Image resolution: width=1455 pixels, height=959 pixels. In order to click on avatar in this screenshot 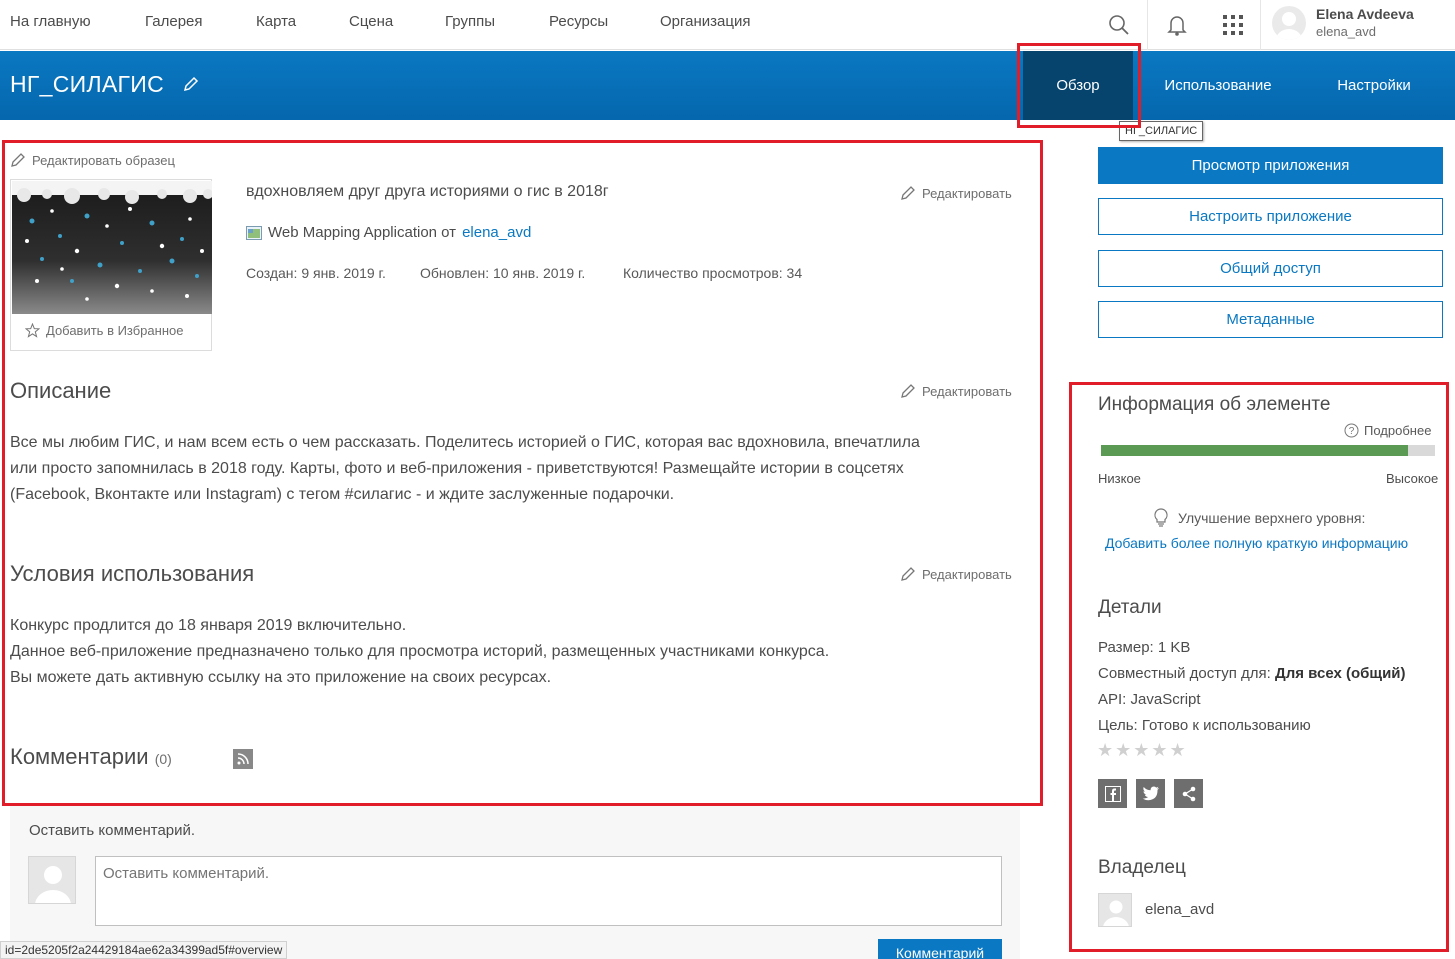, I will do `click(1289, 23)`.